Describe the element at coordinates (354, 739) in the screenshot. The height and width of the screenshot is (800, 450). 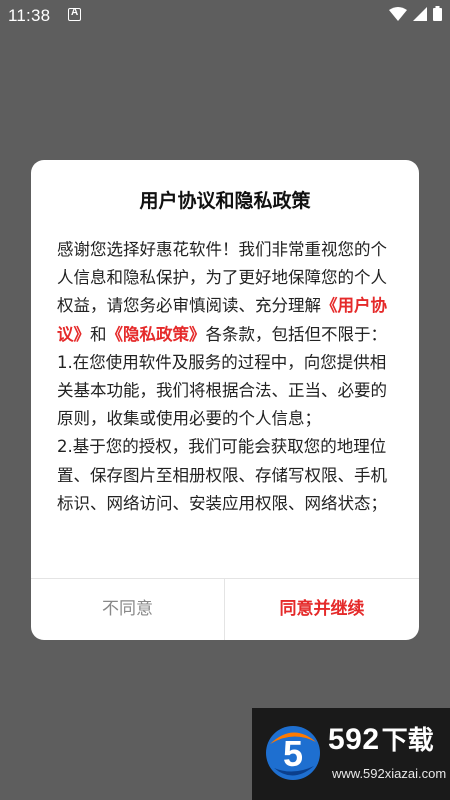
I see `watermark-brand-number: 592` at that location.